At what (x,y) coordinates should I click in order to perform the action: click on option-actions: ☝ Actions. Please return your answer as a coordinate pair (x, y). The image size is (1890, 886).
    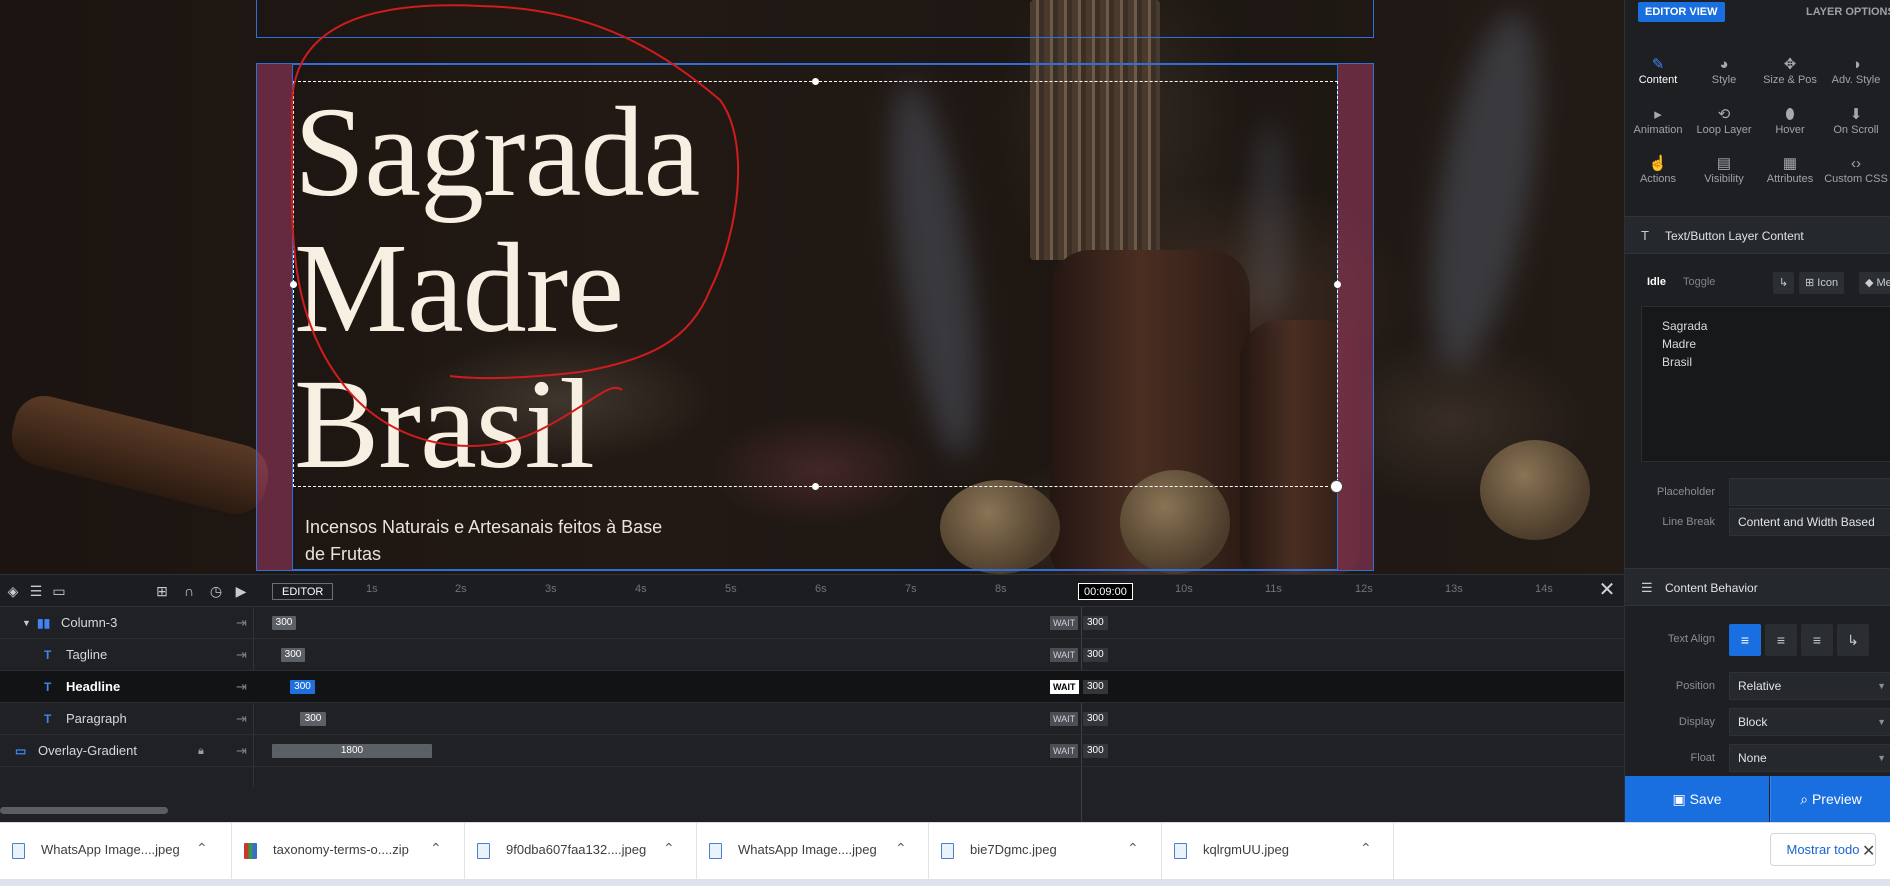
    Looking at the image, I should click on (1658, 170).